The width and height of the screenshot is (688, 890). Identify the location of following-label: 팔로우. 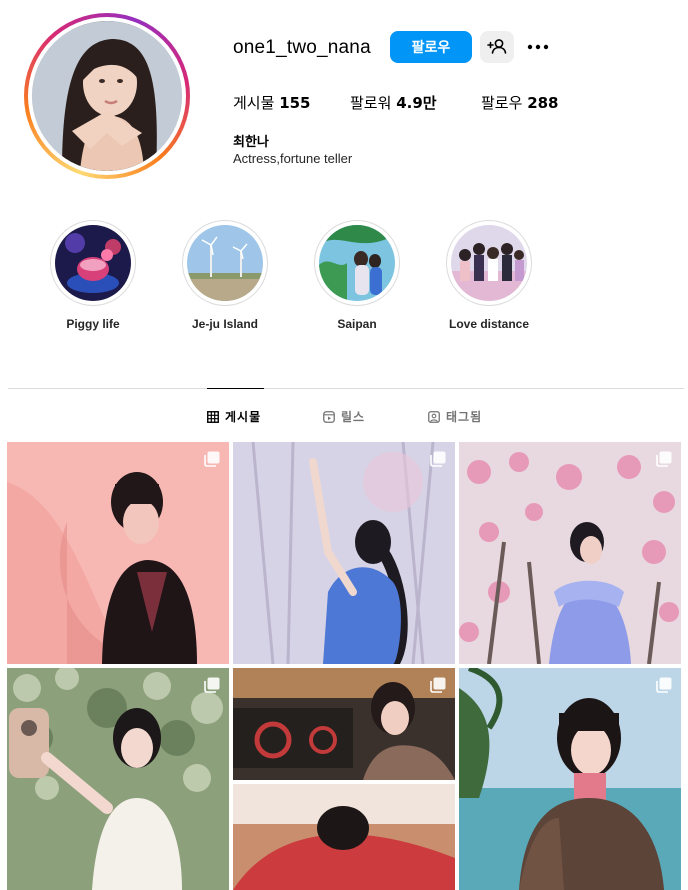
(502, 103).